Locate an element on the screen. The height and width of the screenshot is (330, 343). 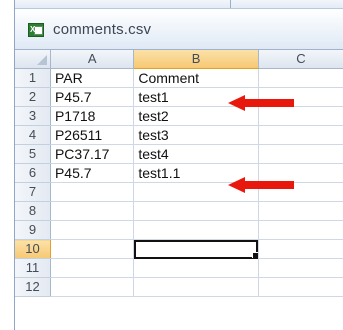
cell-c10 is located at coordinates (300, 249).